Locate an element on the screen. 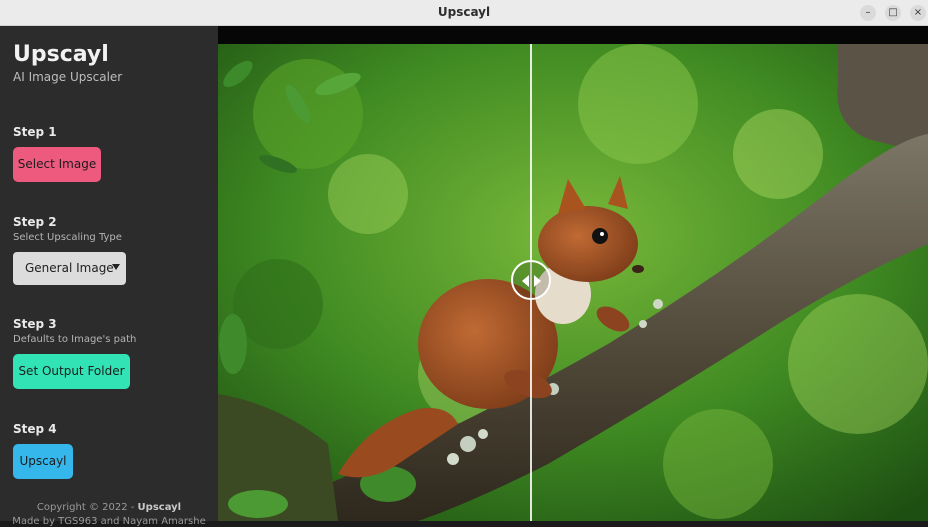 Image resolution: width=928 pixels, height=527 pixels. step2-label: Step 2 is located at coordinates (35, 222).